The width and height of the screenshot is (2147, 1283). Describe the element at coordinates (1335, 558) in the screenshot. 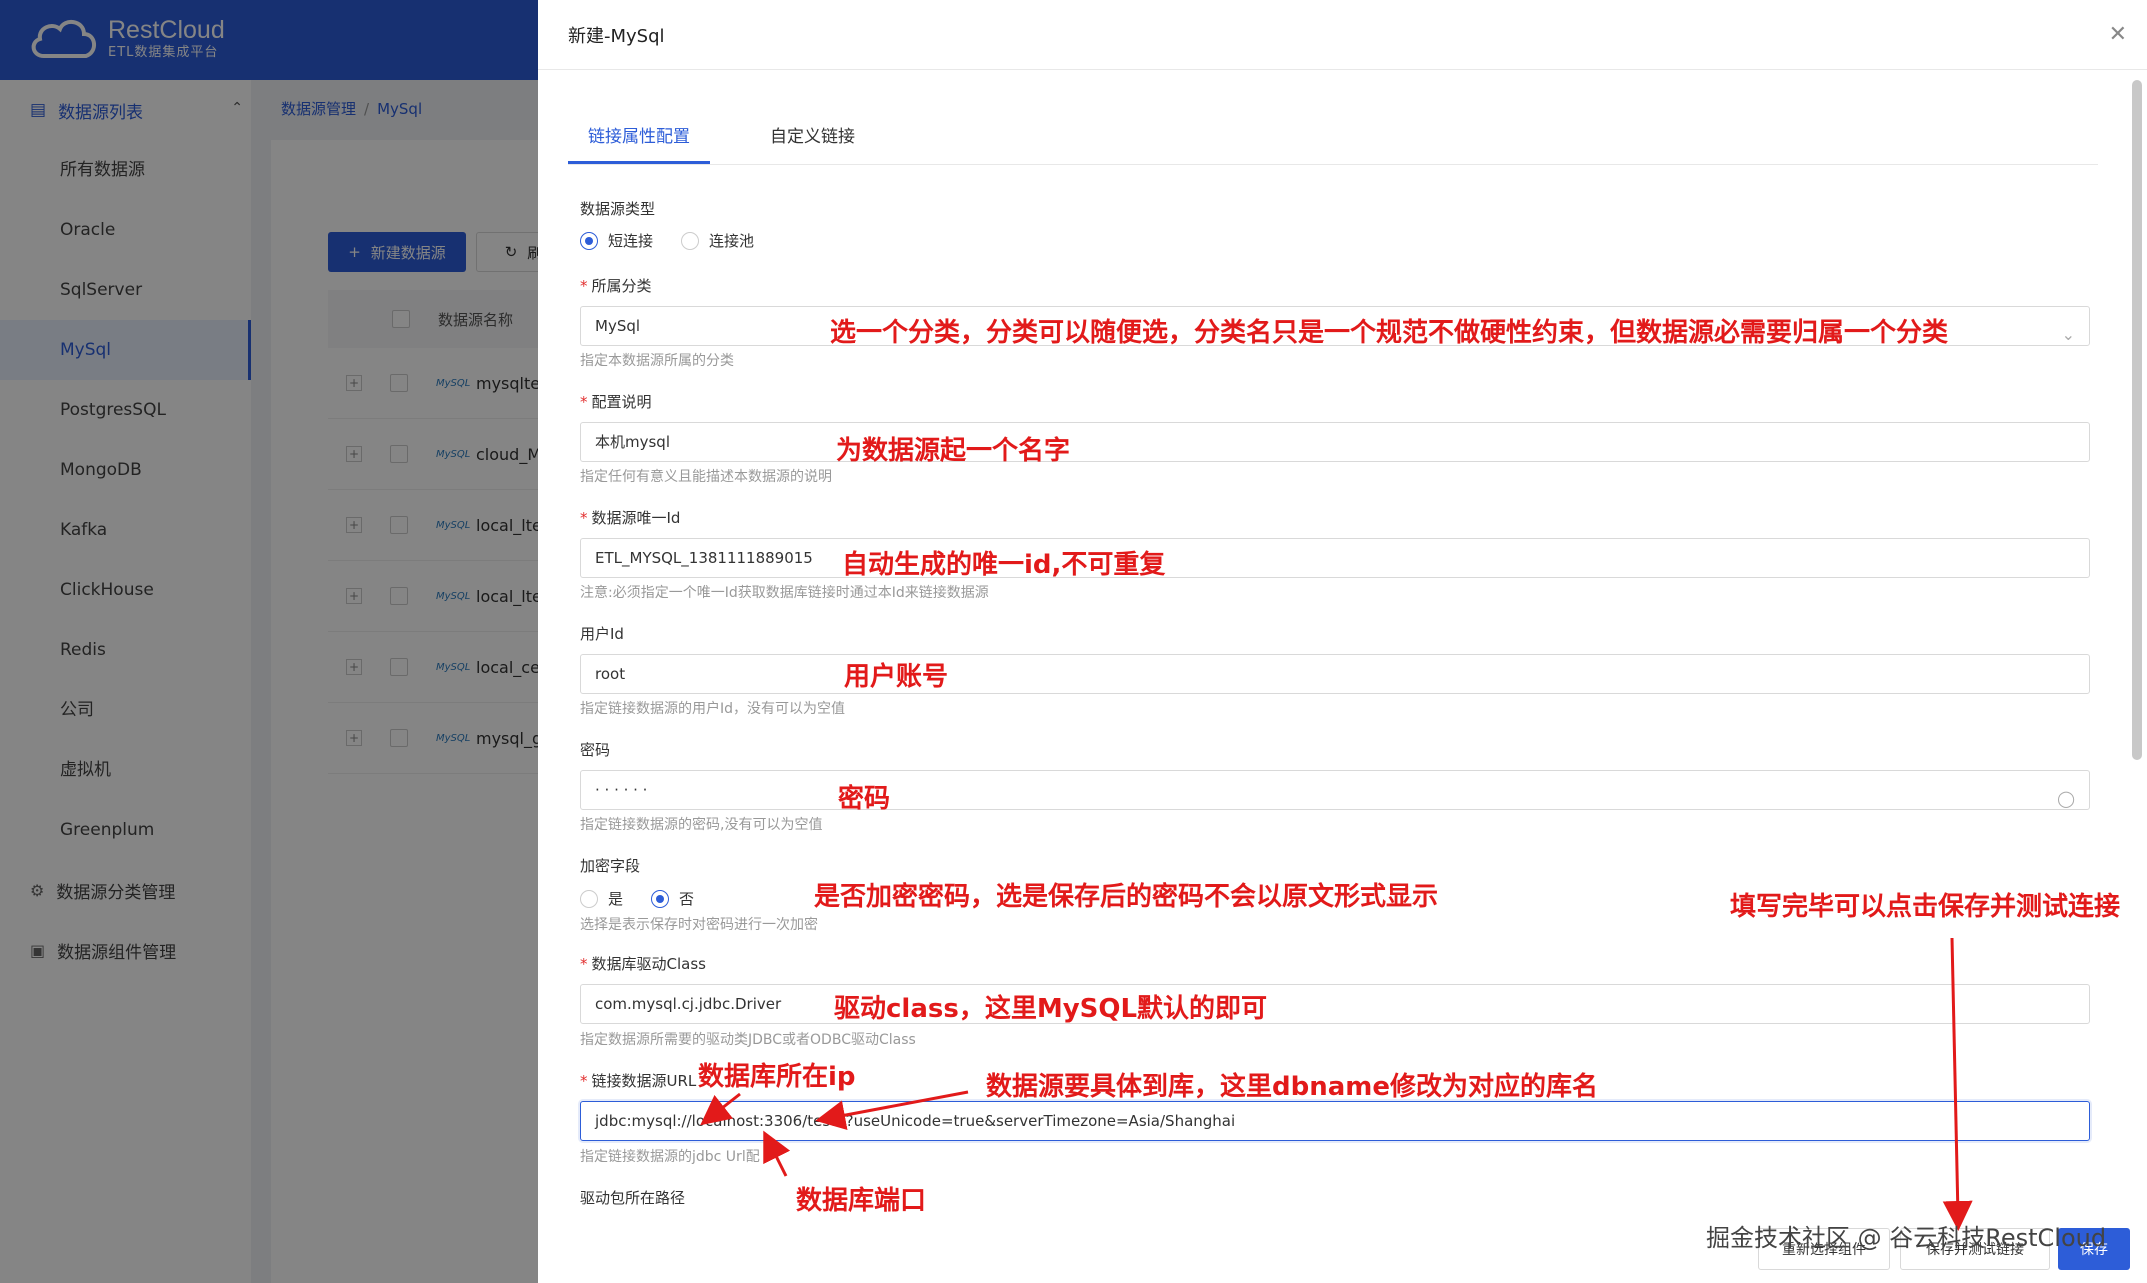

I see `id-input: ETL_MYSQL_1381111889015` at that location.